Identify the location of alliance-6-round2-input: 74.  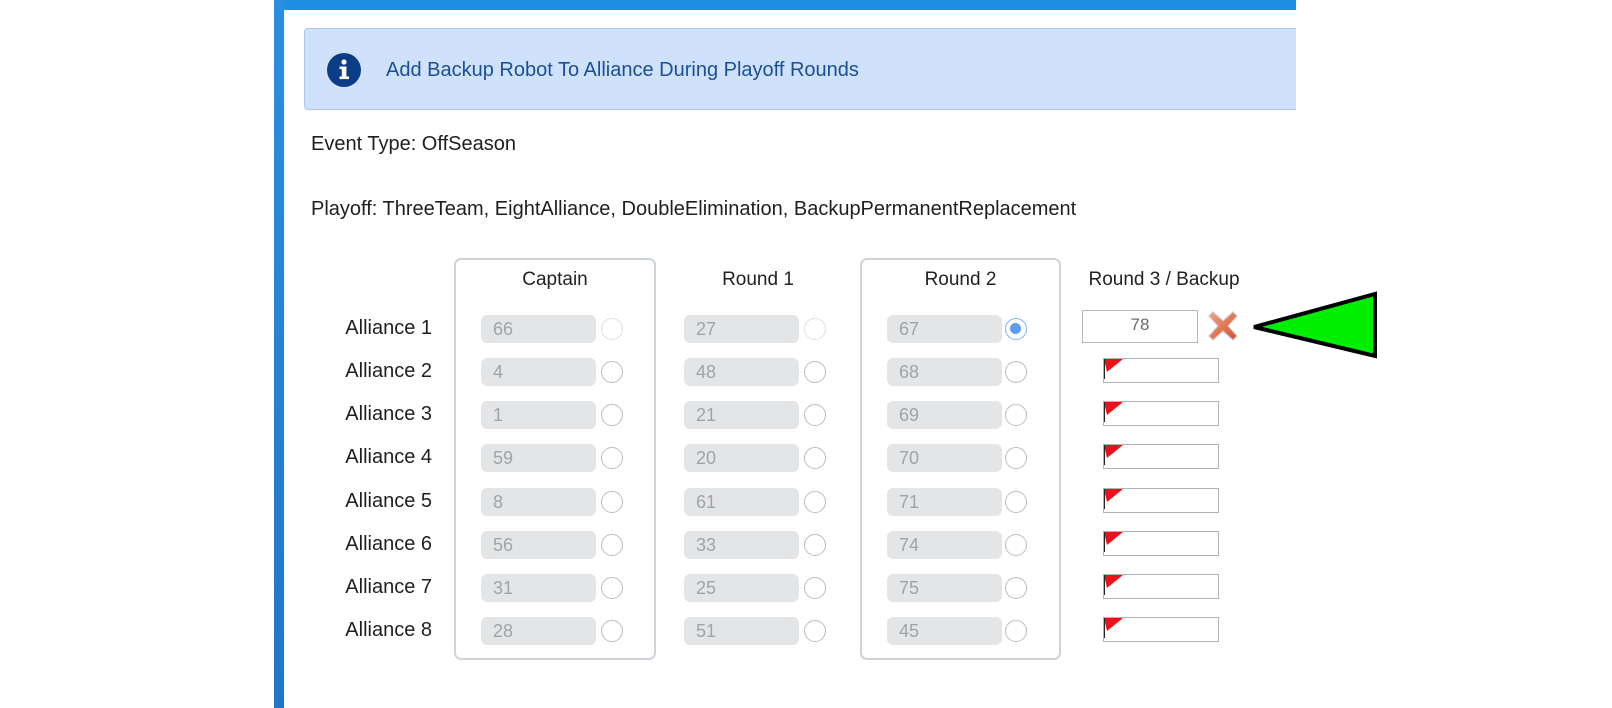
(944, 545).